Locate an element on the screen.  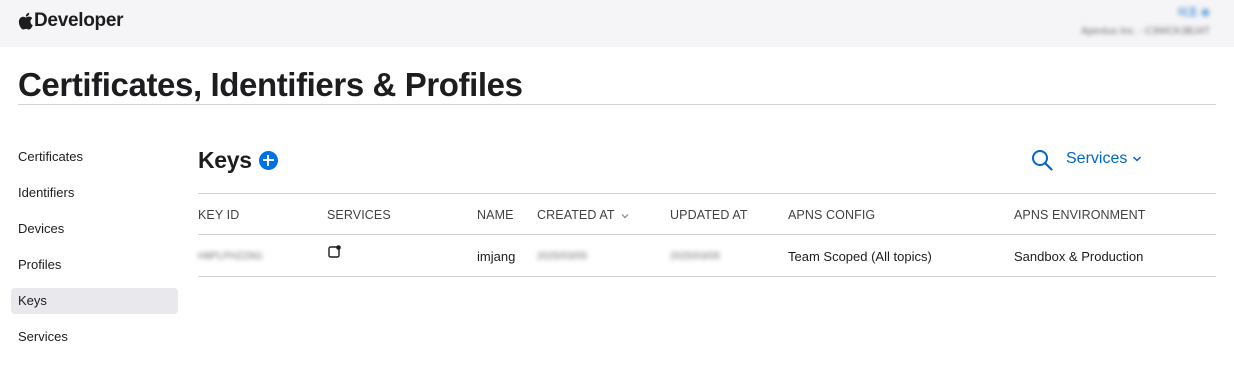
created-at-cell: 2025/03/05 is located at coordinates (562, 256).